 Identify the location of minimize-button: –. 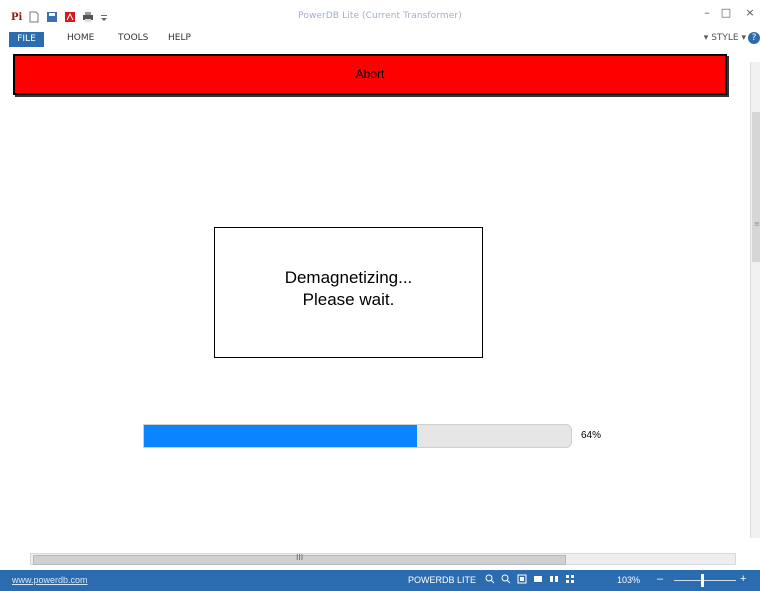
(707, 12).